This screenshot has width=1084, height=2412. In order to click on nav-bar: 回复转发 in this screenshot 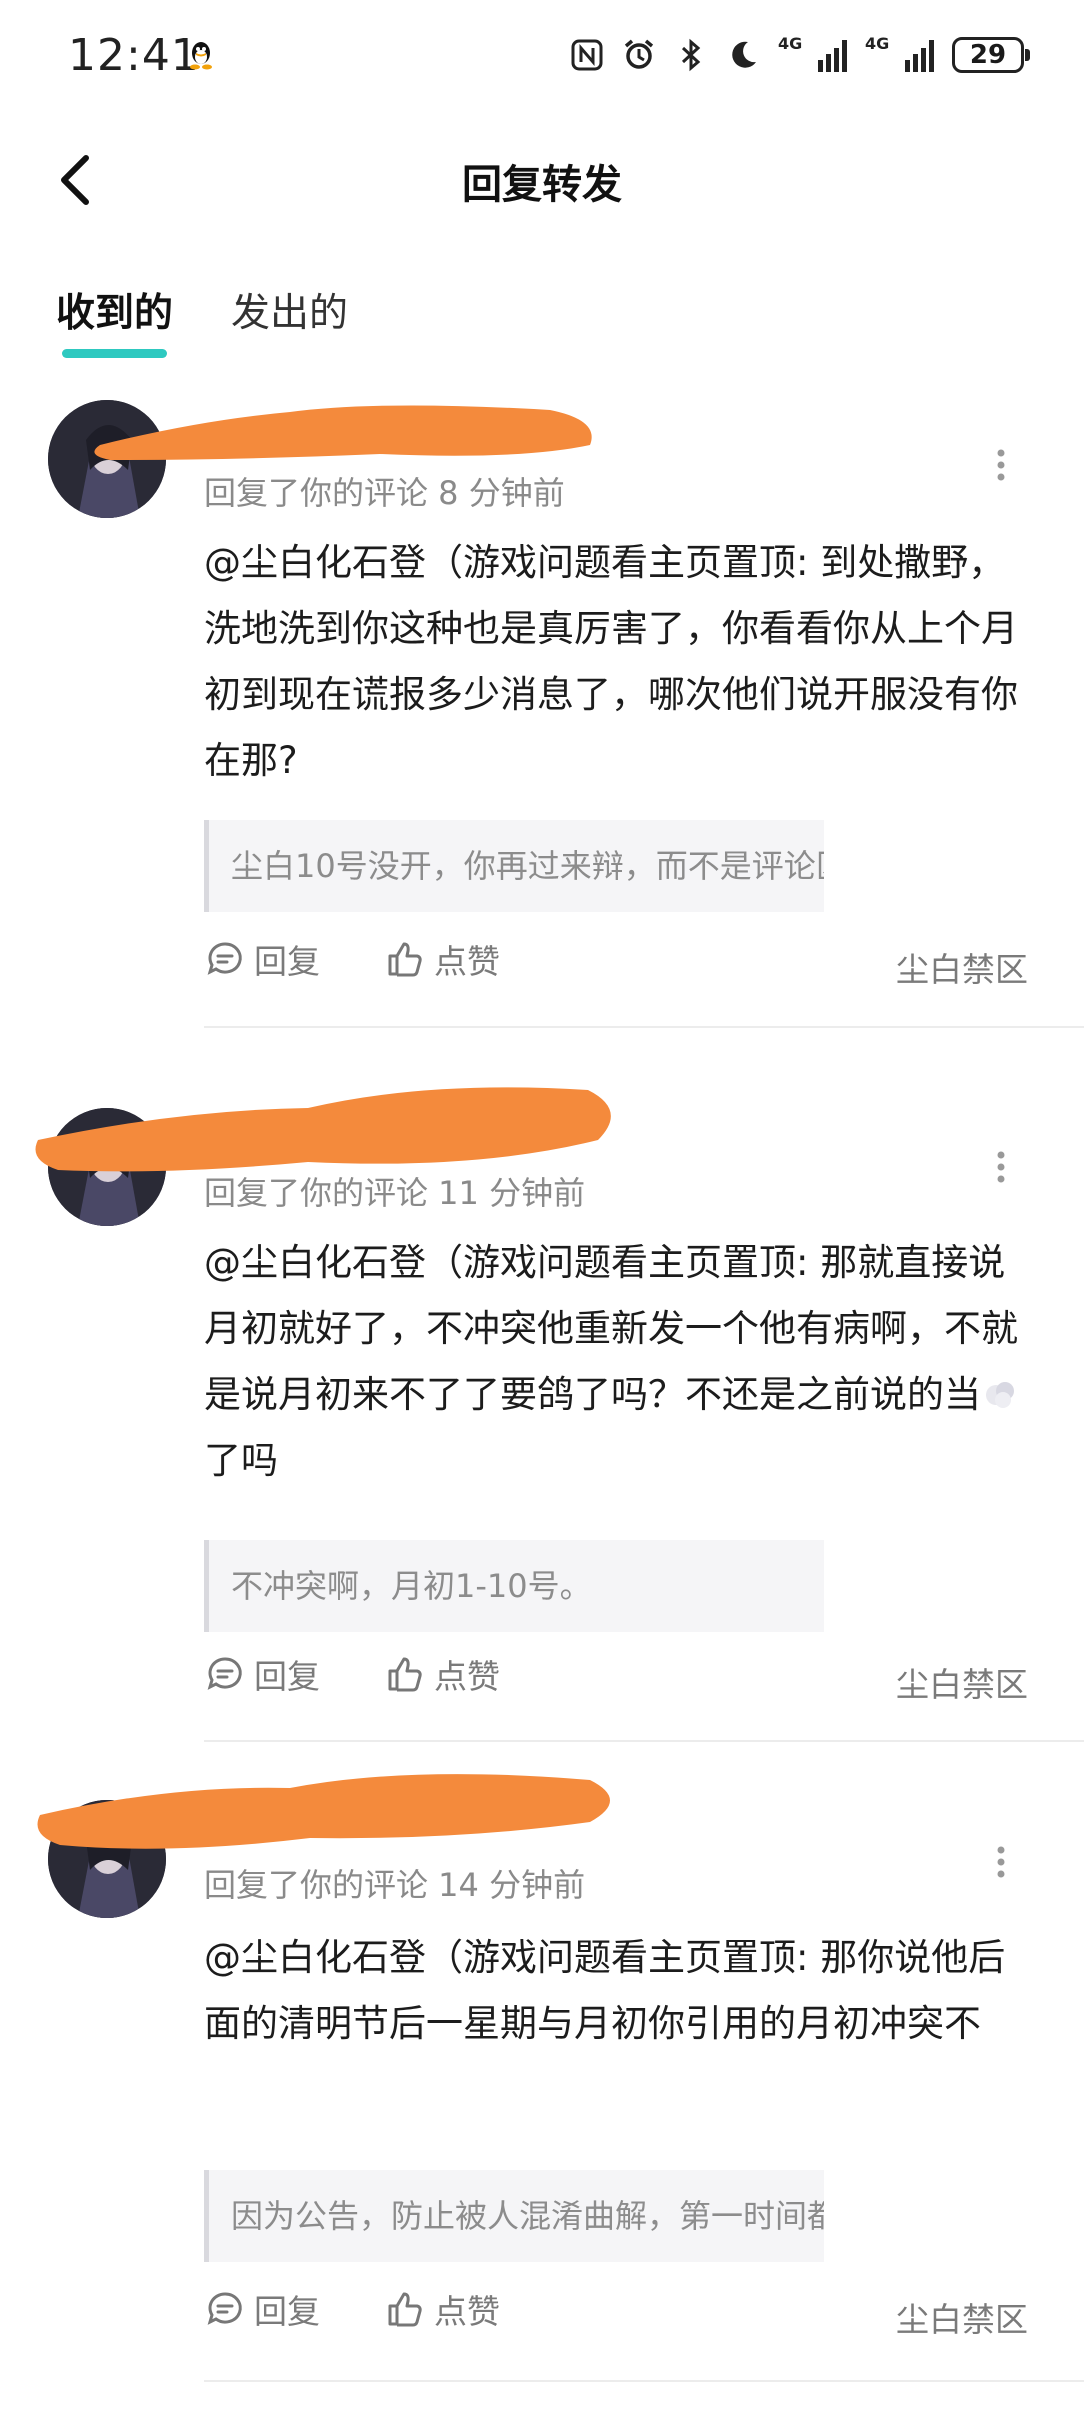, I will do `click(542, 180)`.